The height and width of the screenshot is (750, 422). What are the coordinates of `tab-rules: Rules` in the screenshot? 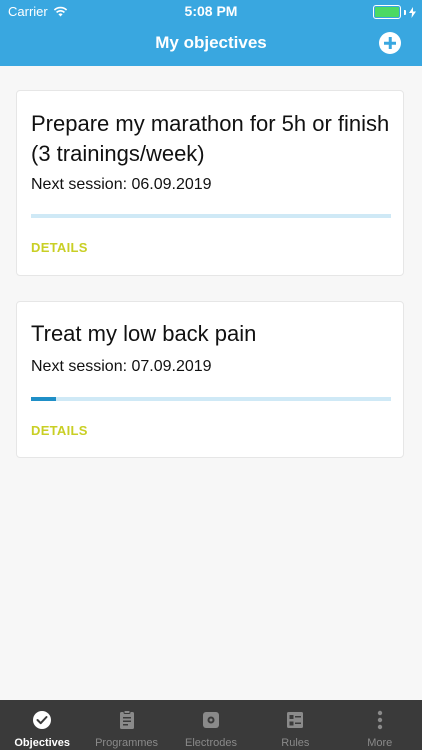 It's located at (295, 725).